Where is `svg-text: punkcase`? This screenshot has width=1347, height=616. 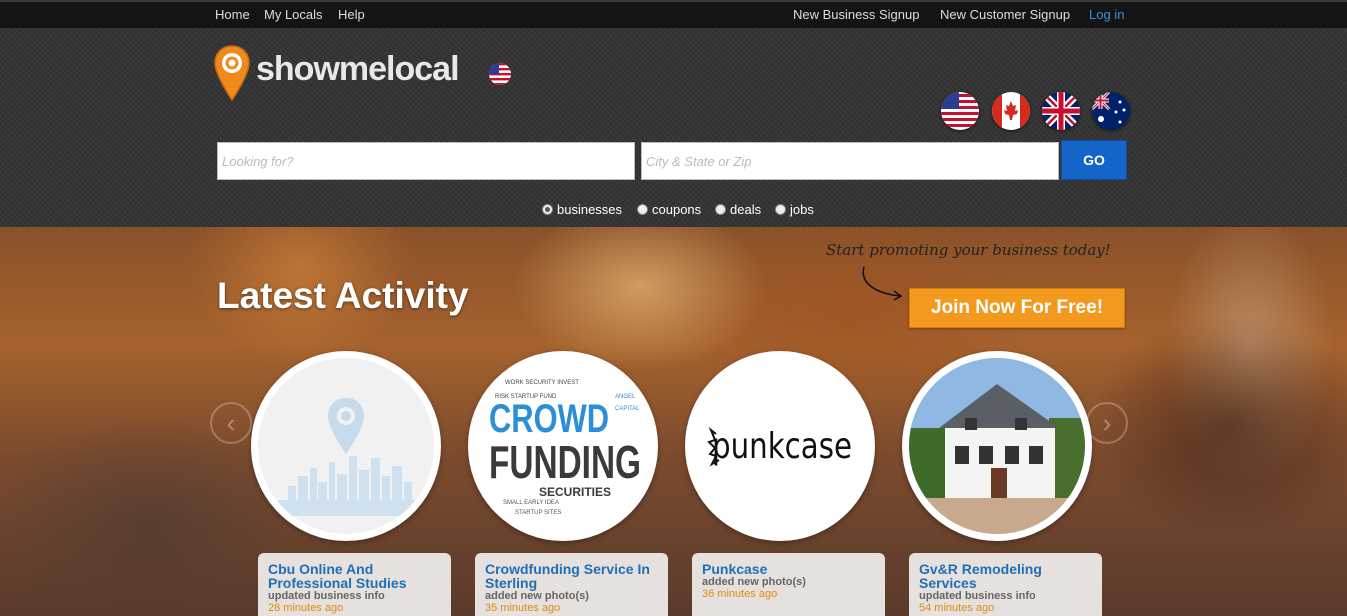
svg-text: punkcase is located at coordinates (782, 446).